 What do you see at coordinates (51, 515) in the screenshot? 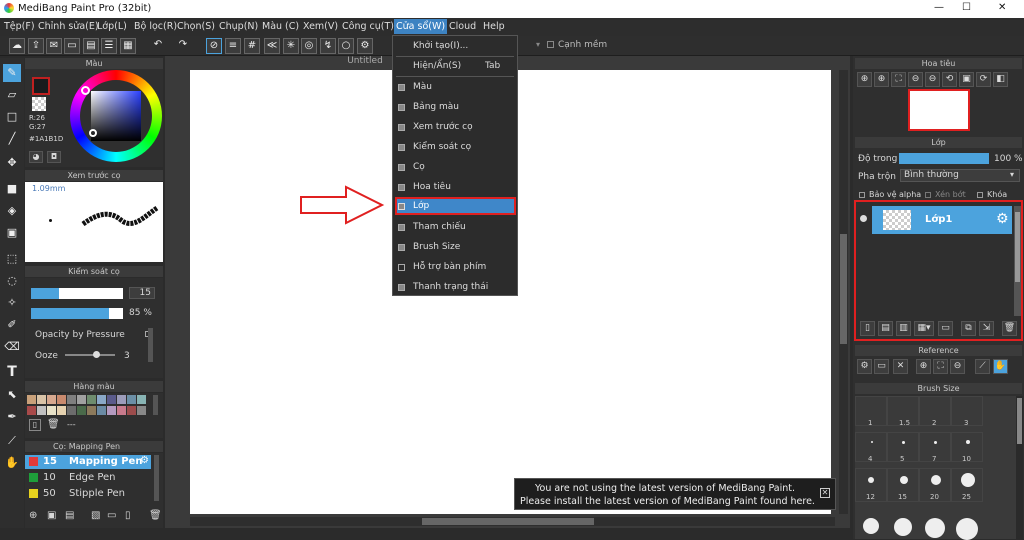
I see `brush-folder-icon: ▣` at bounding box center [51, 515].